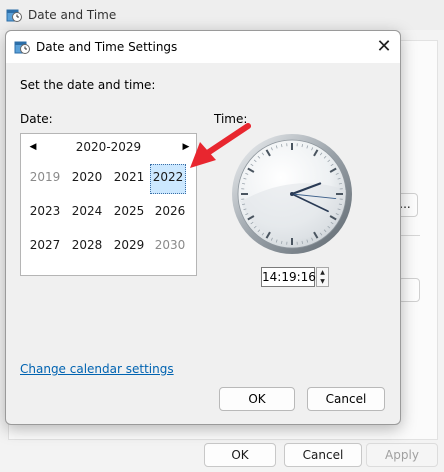 The height and width of the screenshot is (472, 444). Describe the element at coordinates (45, 177) in the screenshot. I see `calendar-year-cell: 2019` at that location.